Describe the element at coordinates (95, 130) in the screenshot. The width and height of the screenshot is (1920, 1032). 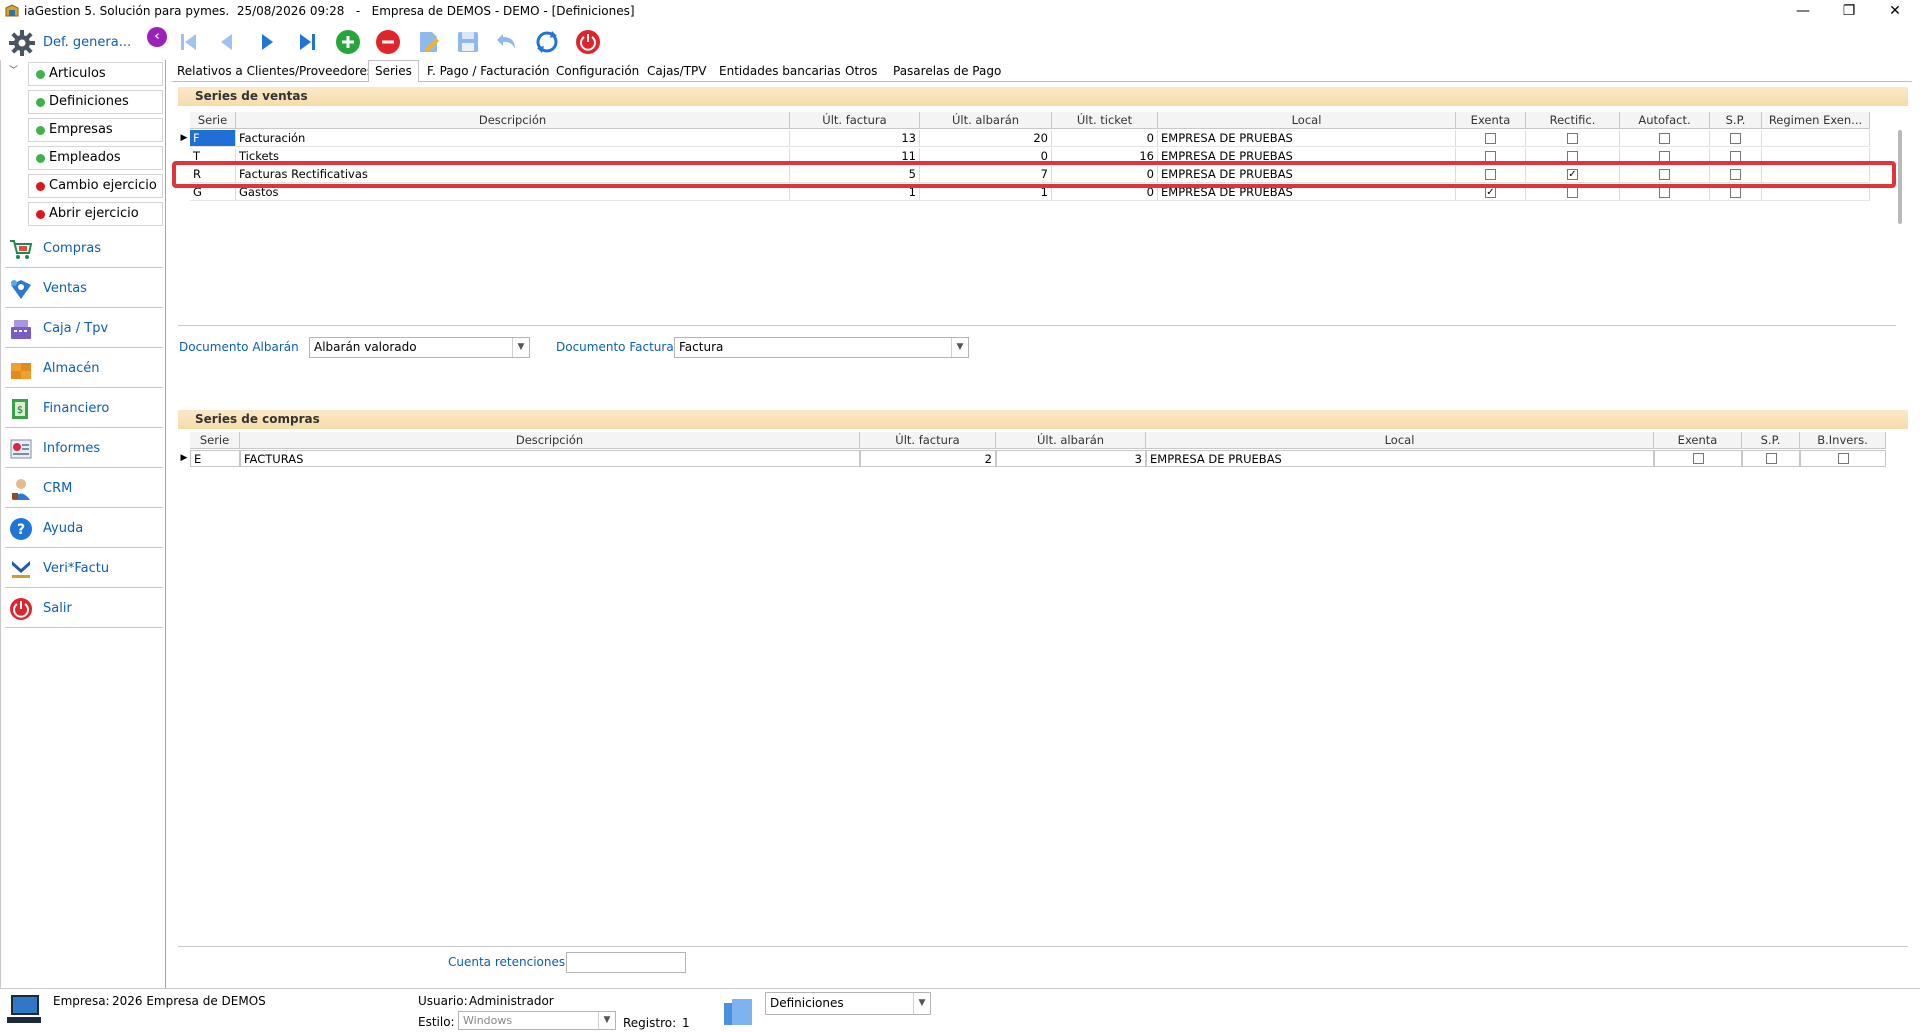
I see `sidebar-subitem-empresas: Empresas` at that location.